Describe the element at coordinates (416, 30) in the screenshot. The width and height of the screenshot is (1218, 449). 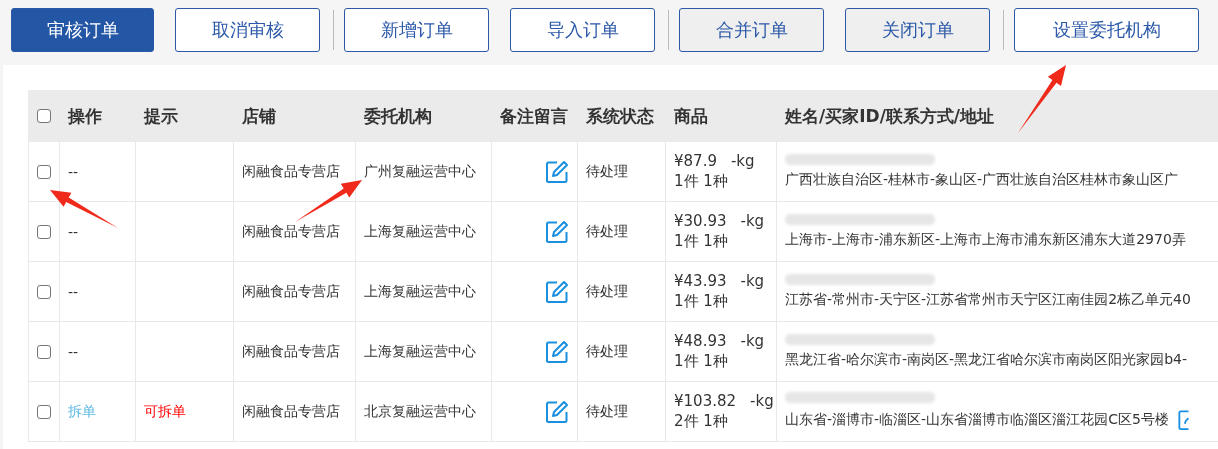
I see `toolbar-button: 新增订单` at that location.